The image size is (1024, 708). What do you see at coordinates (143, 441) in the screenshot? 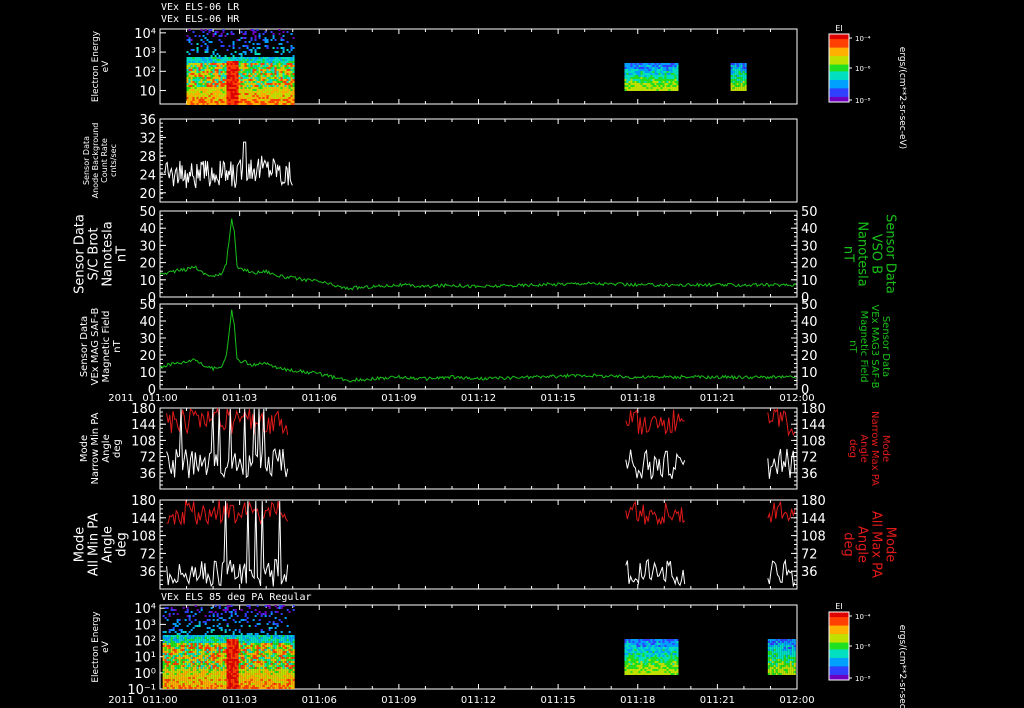
I see `y-tick-label: 108` at bounding box center [143, 441].